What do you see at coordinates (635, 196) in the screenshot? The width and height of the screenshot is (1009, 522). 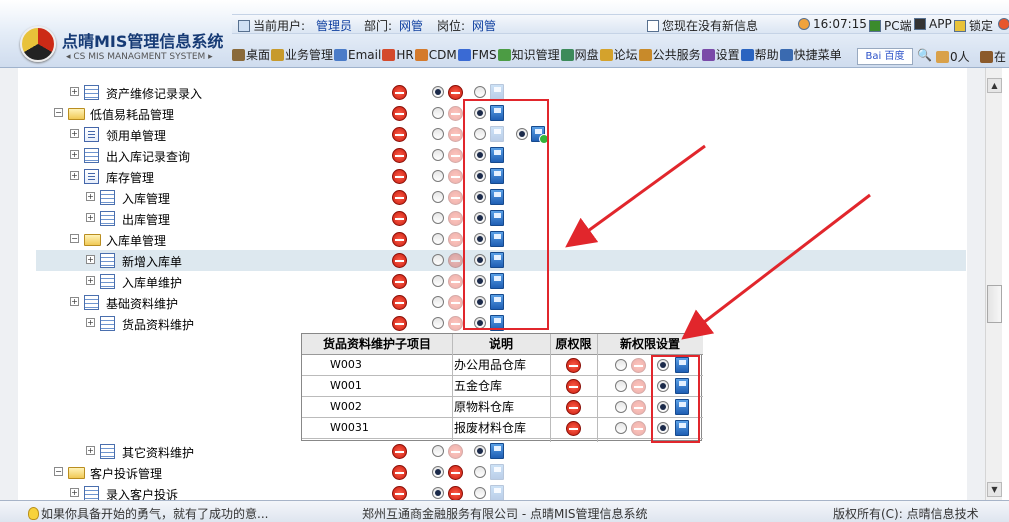 I see `arrow-to-tree` at bounding box center [635, 196].